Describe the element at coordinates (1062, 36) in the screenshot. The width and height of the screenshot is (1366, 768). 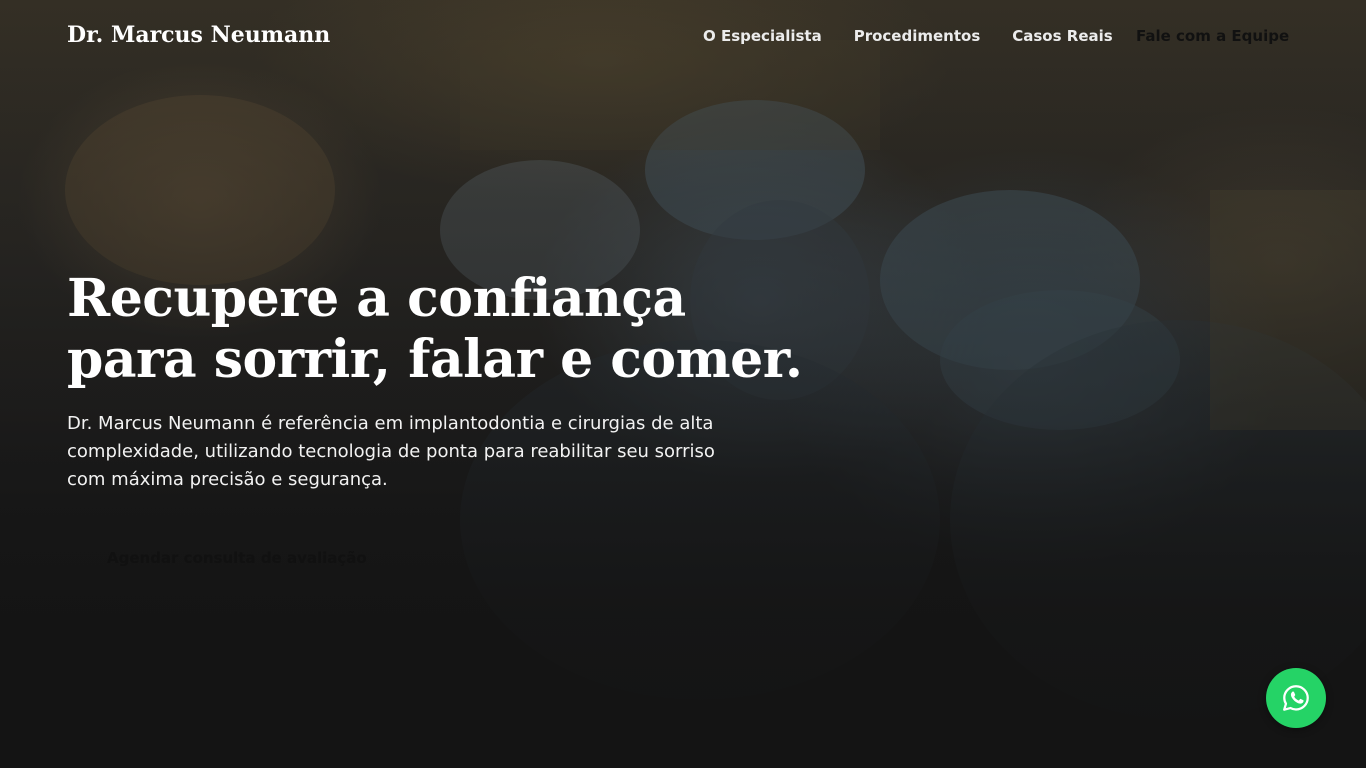
I see `nav-link-casos-reais: Casos Reais` at that location.